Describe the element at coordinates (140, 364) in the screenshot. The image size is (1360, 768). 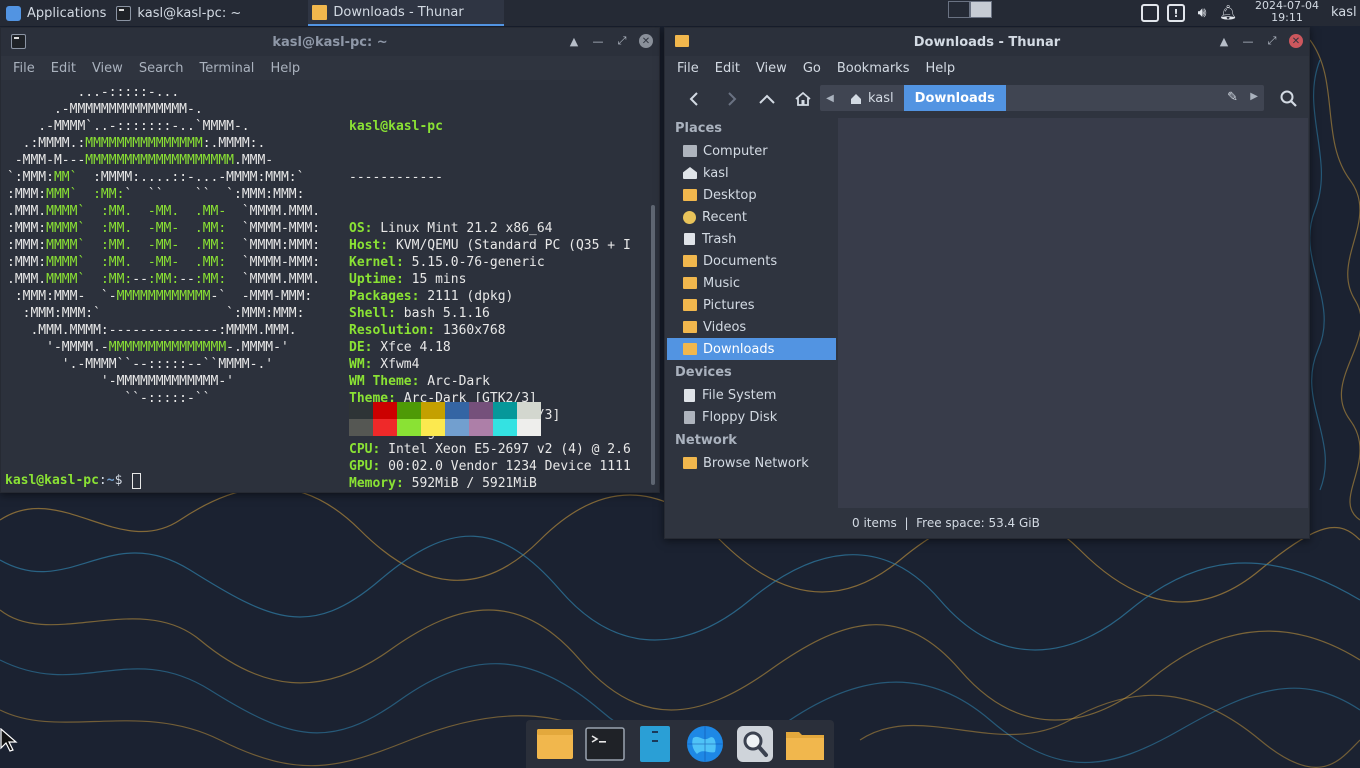
I see `ascii-line: '.-MMMM``--:::::--``MMMM-.'` at that location.